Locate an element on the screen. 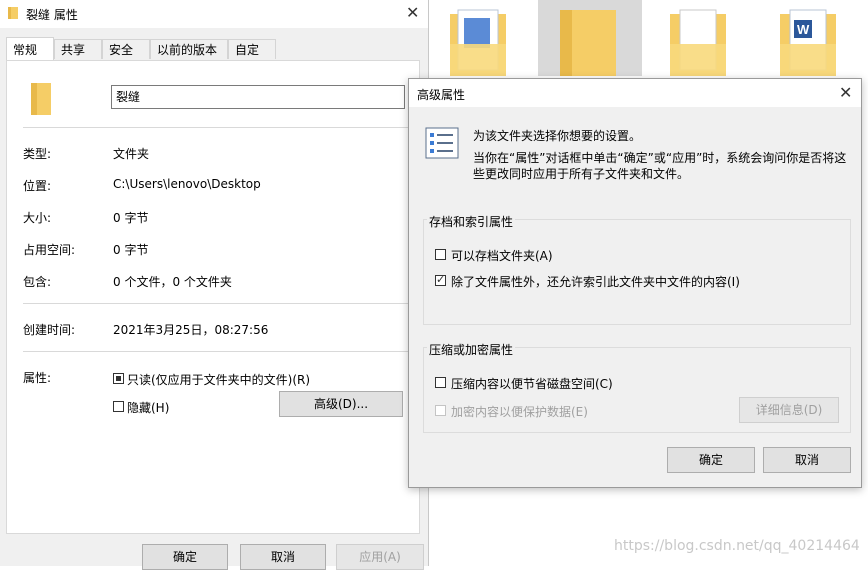 Image resolution: width=868 pixels, height=570 pixels. compress-label: 压缩内容以便节省磁盘空间(C) is located at coordinates (532, 384).